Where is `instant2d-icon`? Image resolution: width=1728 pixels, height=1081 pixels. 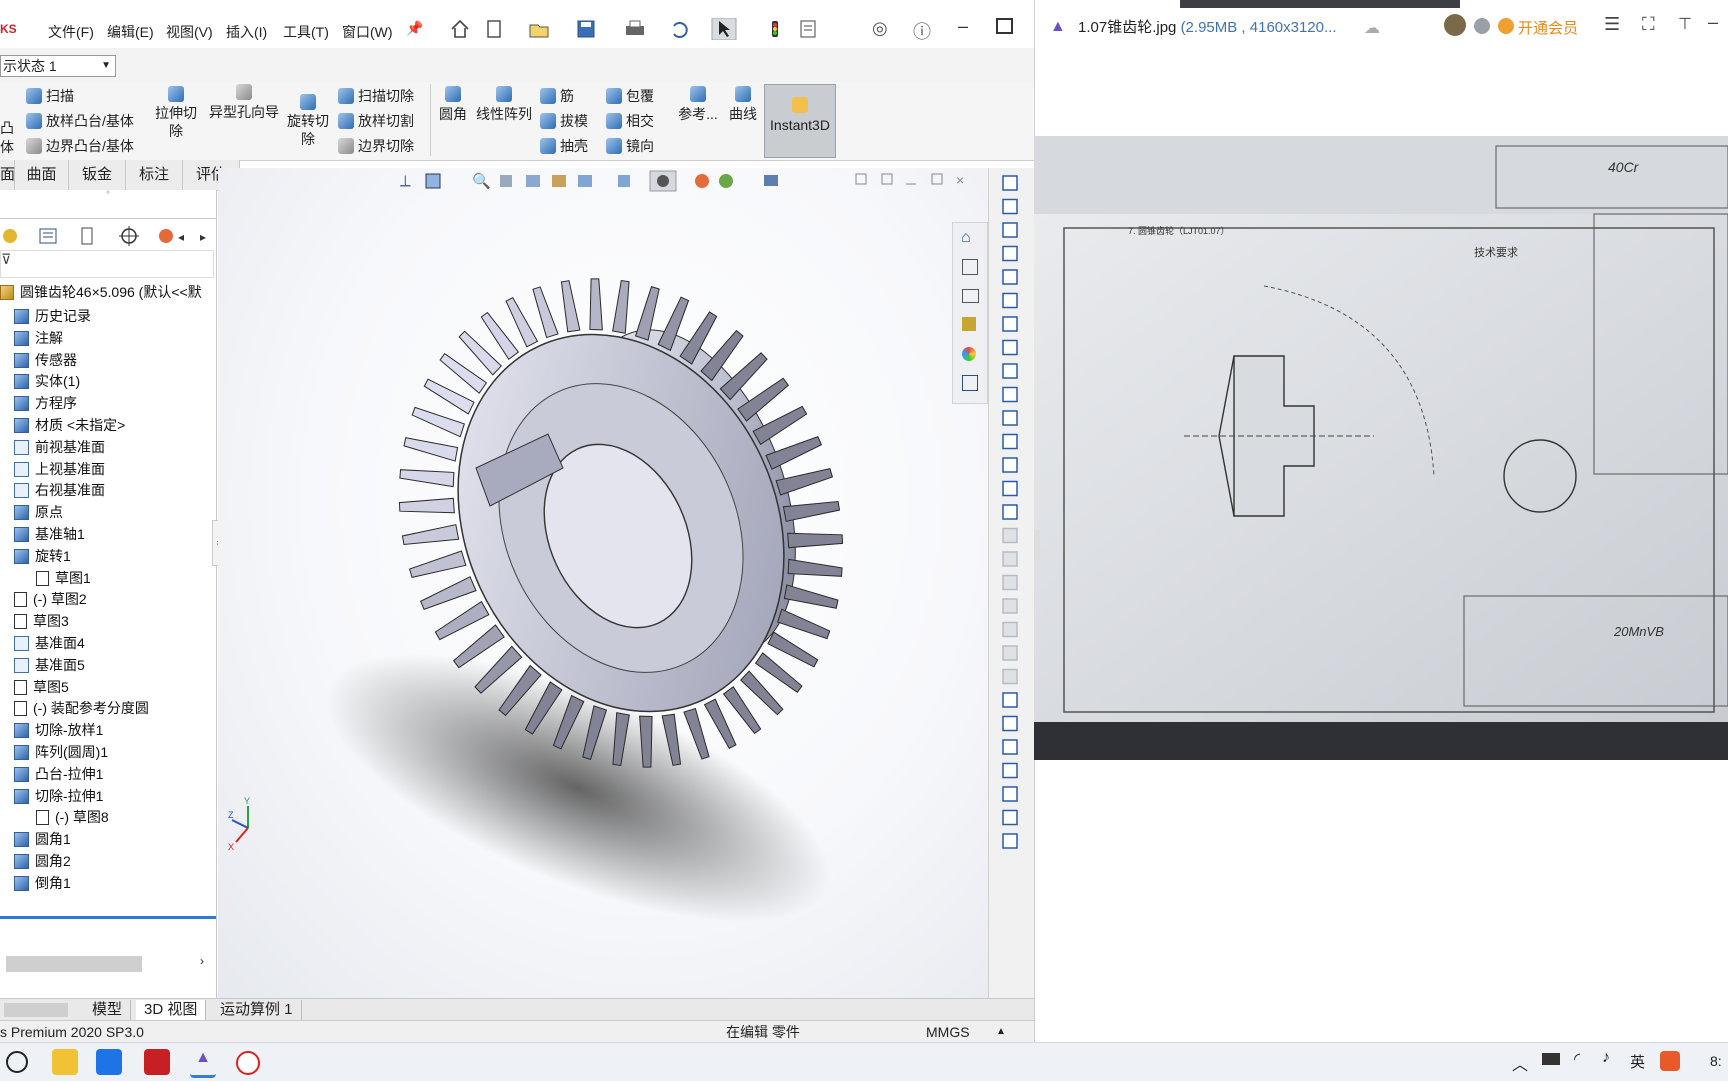 instant2d-icon is located at coordinates (1010, 770).